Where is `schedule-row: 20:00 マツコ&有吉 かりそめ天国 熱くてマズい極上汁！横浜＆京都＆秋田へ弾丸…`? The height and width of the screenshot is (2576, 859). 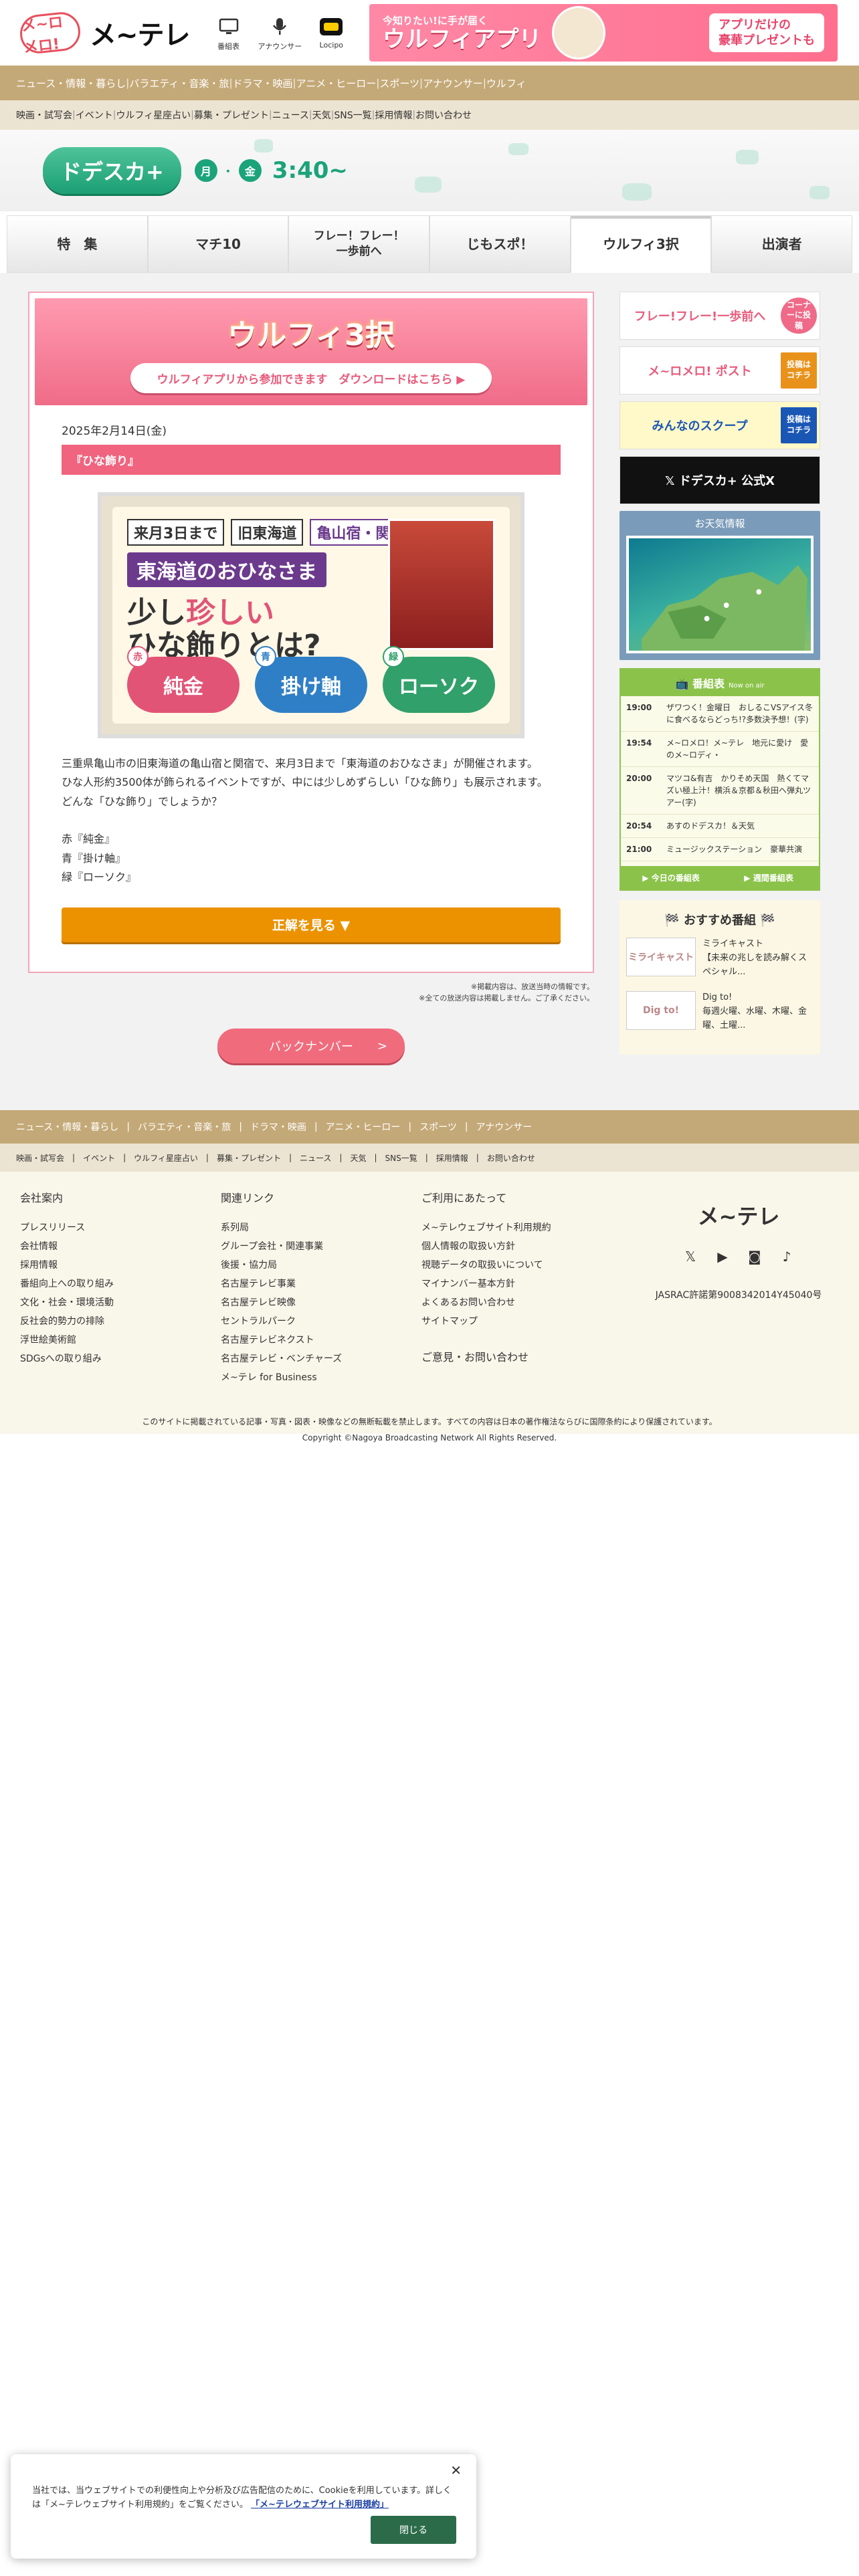
schedule-row: 20:00 マツコ&有吉 かりそめ天国 熱くてマズい極上汁！横浜＆京都＆秋田へ弾丸… is located at coordinates (720, 791).